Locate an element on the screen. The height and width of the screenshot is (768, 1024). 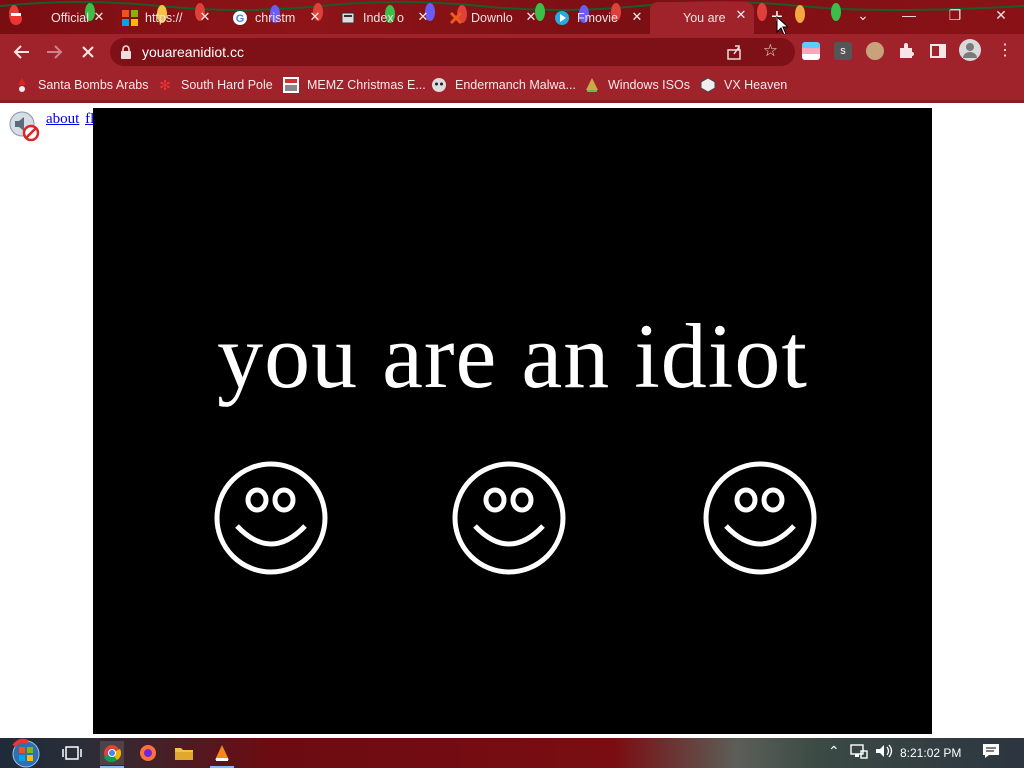
tab-4: Downlo ✕ is located at coordinates (496, 18).